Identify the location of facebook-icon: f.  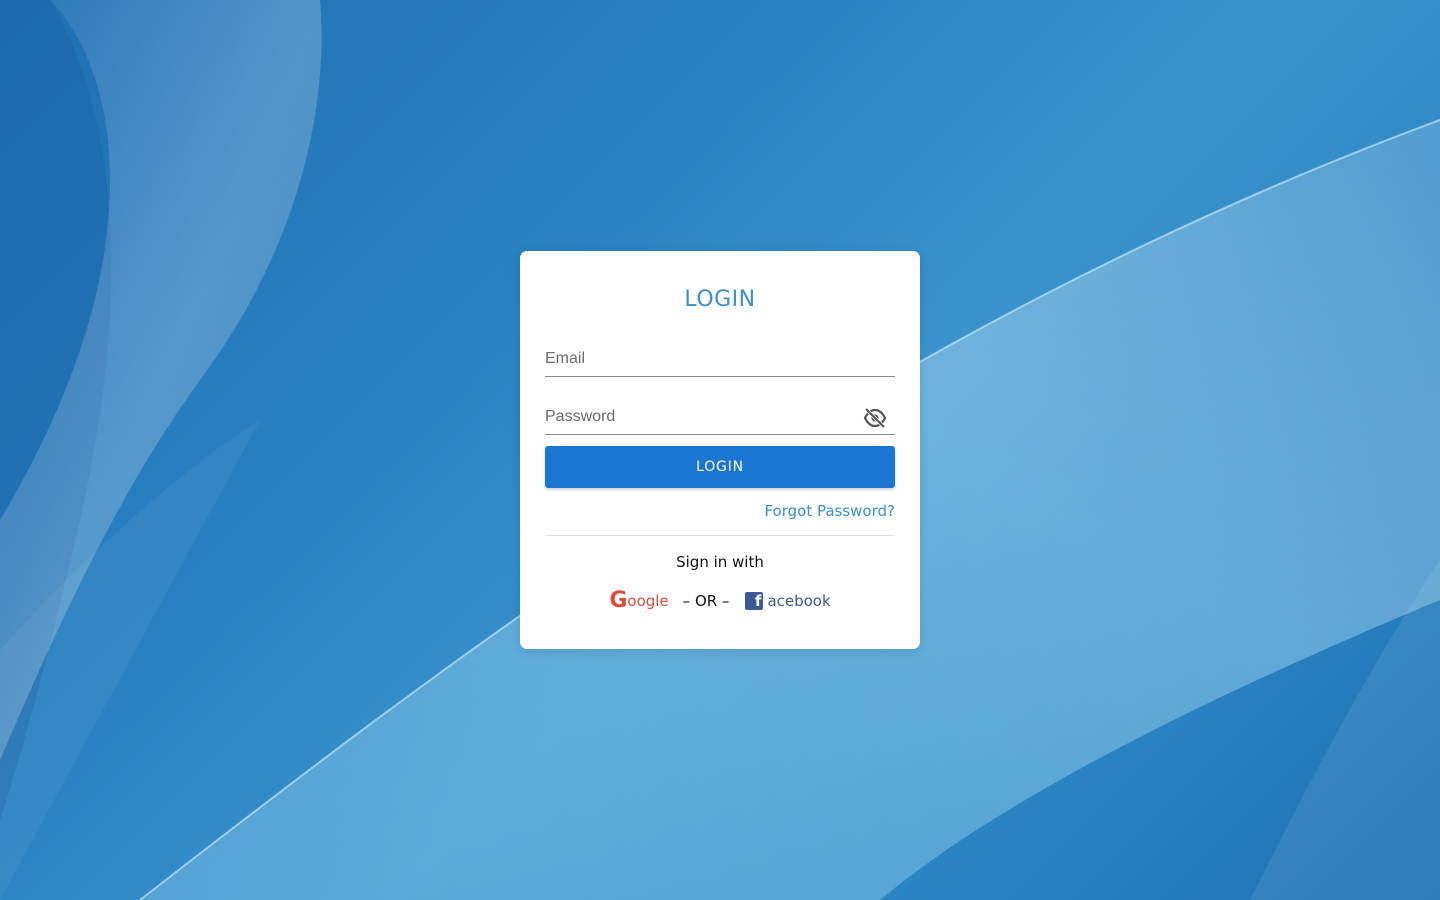
(754, 601).